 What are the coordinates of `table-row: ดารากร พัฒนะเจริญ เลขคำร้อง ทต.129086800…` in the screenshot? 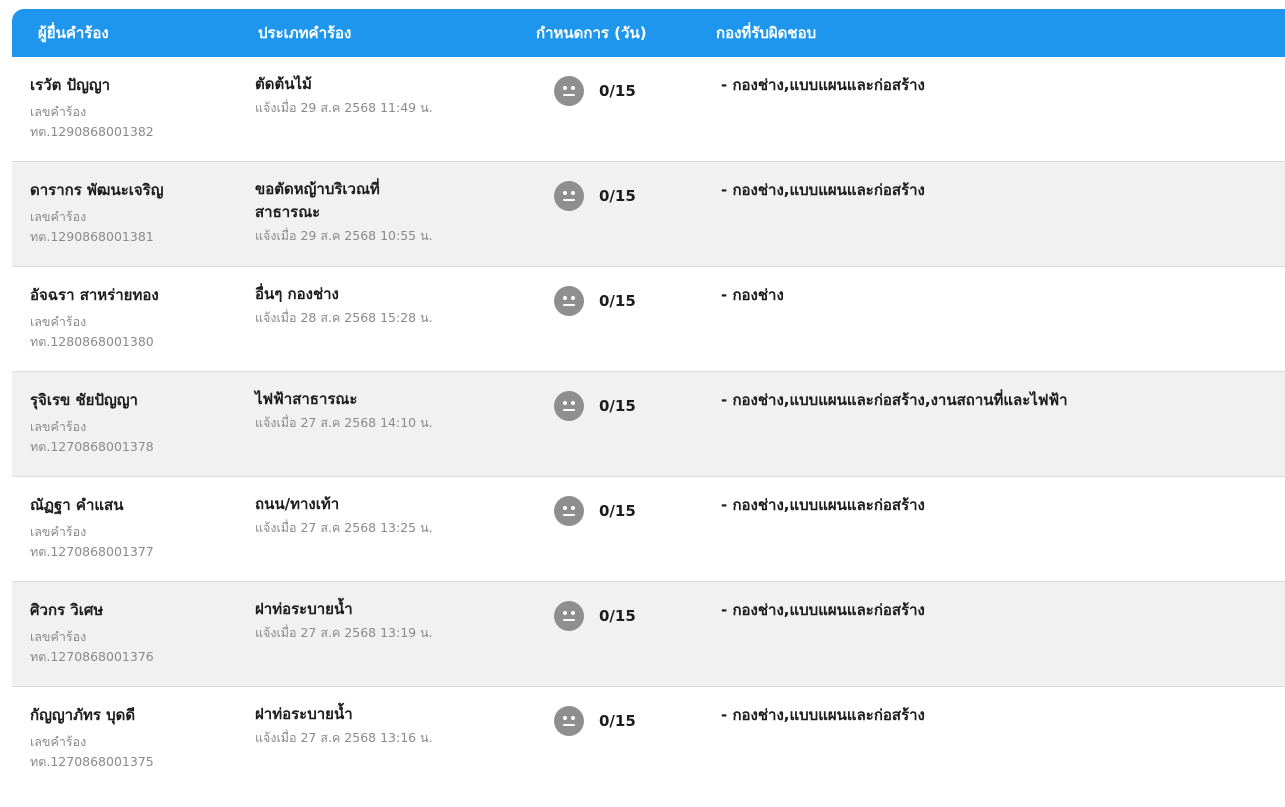 It's located at (648, 214).